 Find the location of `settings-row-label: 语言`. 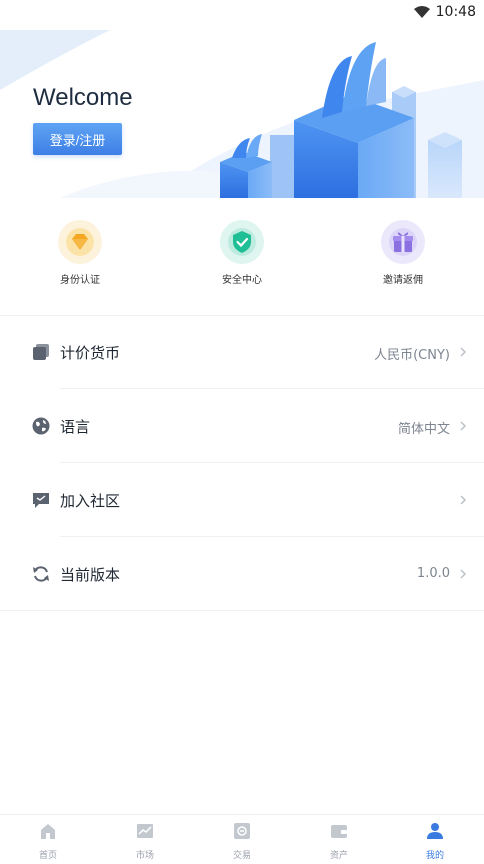

settings-row-label: 语言 is located at coordinates (75, 427).